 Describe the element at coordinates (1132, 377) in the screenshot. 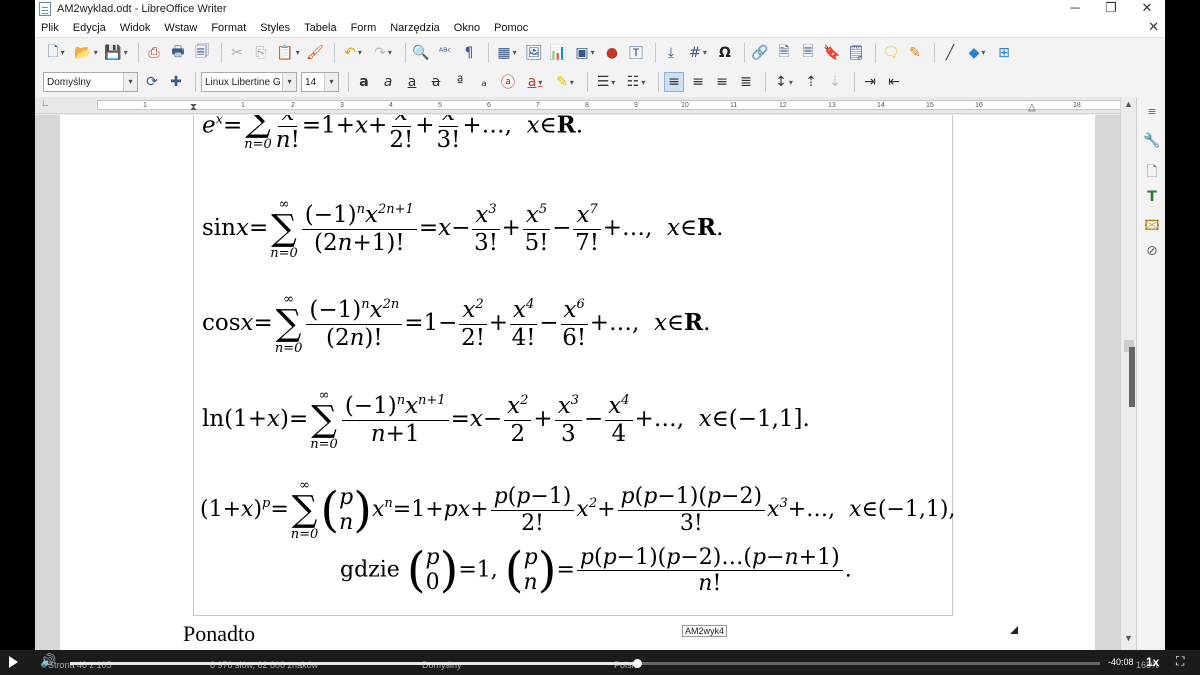

I see `sidebar-collapse-handle` at that location.